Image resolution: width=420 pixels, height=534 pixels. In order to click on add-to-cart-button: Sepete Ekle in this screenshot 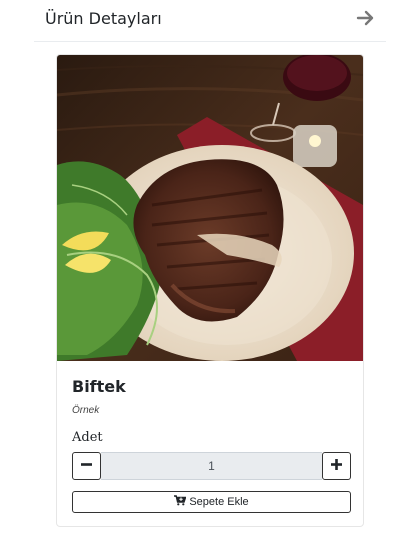, I will do `click(211, 502)`.